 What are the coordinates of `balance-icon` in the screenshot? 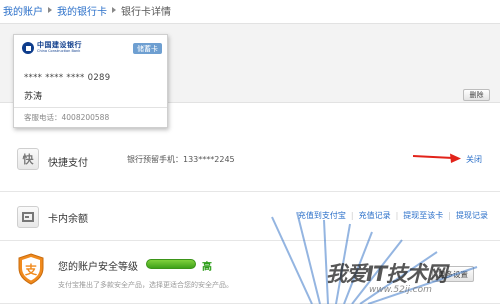 It's located at (28, 217).